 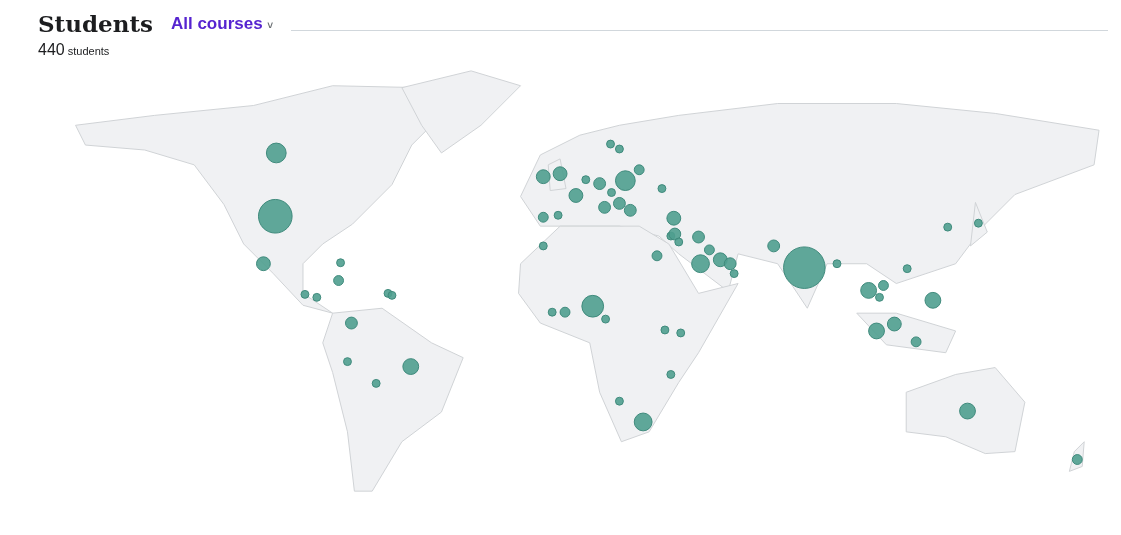 I want to click on student-count: 440 students, so click(x=74, y=50).